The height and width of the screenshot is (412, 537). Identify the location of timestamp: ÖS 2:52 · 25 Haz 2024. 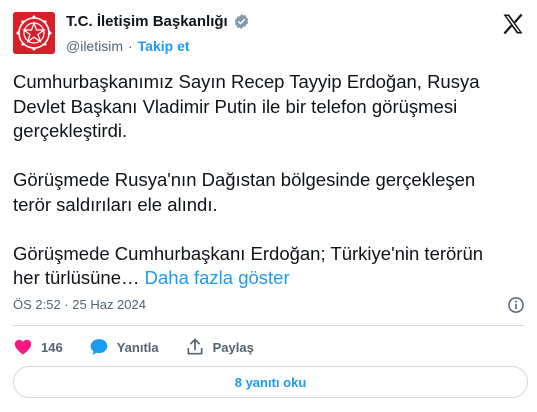
(79, 304).